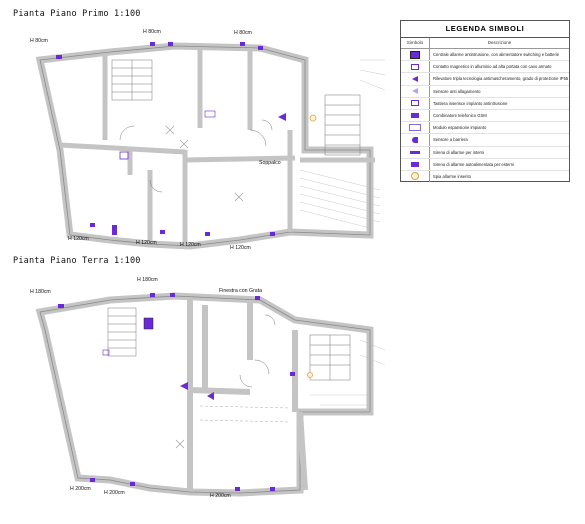 Image resolution: width=585 pixels, height=524 pixels. What do you see at coordinates (415, 116) in the screenshot?
I see `gsm-dialer-icon` at bounding box center [415, 116].